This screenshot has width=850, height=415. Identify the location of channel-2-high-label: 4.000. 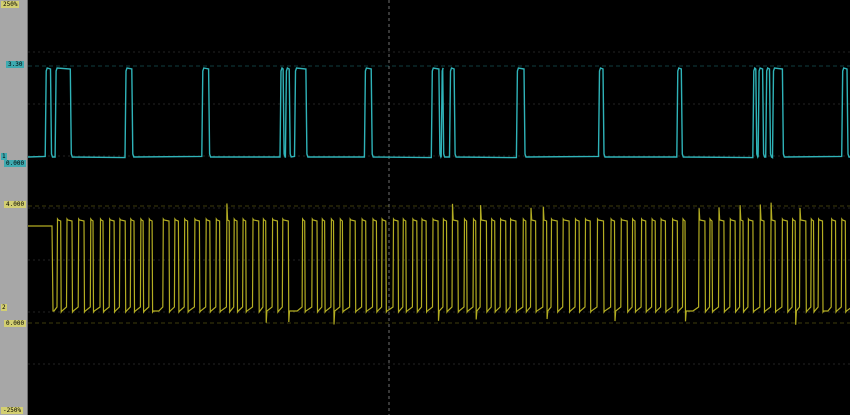
(15, 204).